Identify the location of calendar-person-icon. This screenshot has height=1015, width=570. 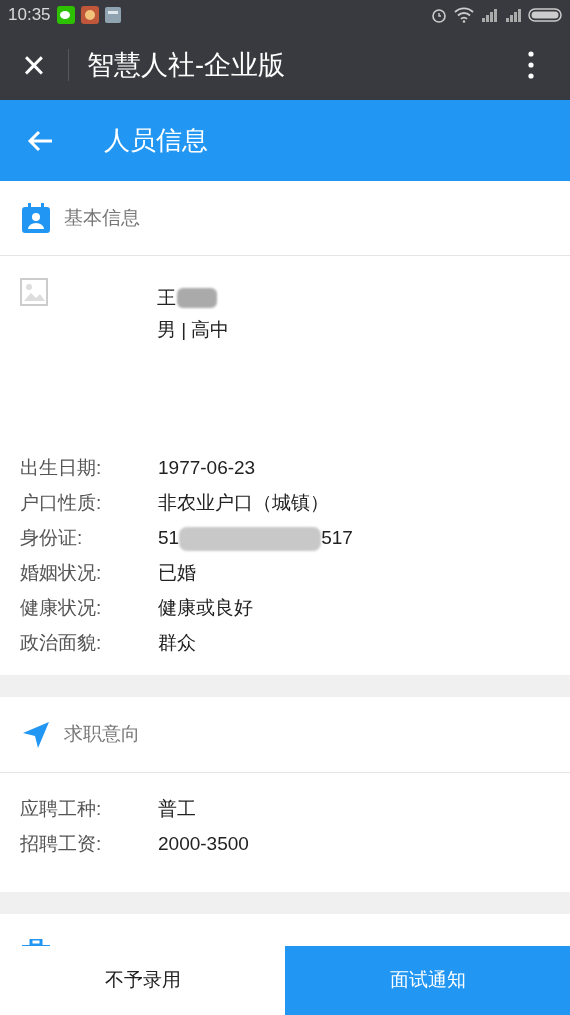
(36, 218).